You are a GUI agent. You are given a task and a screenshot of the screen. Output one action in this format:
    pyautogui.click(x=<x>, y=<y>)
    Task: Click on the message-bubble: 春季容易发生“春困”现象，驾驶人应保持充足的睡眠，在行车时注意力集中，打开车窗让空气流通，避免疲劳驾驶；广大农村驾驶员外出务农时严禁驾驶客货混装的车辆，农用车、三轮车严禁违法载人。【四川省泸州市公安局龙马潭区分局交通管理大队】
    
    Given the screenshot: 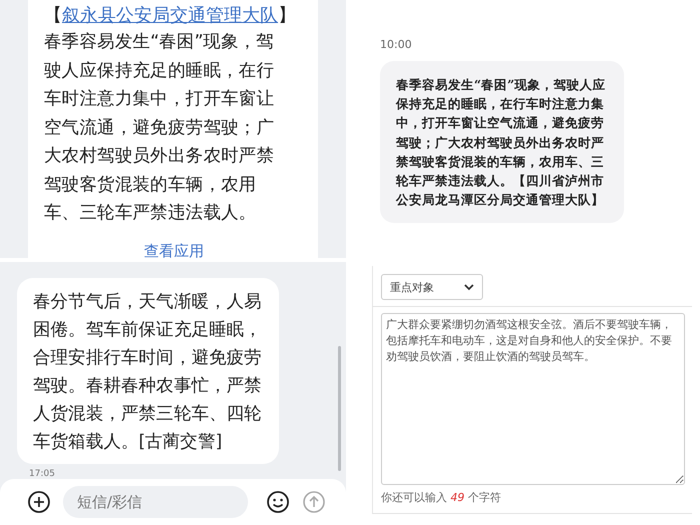 What is the action you would take?
    pyautogui.click(x=502, y=142)
    